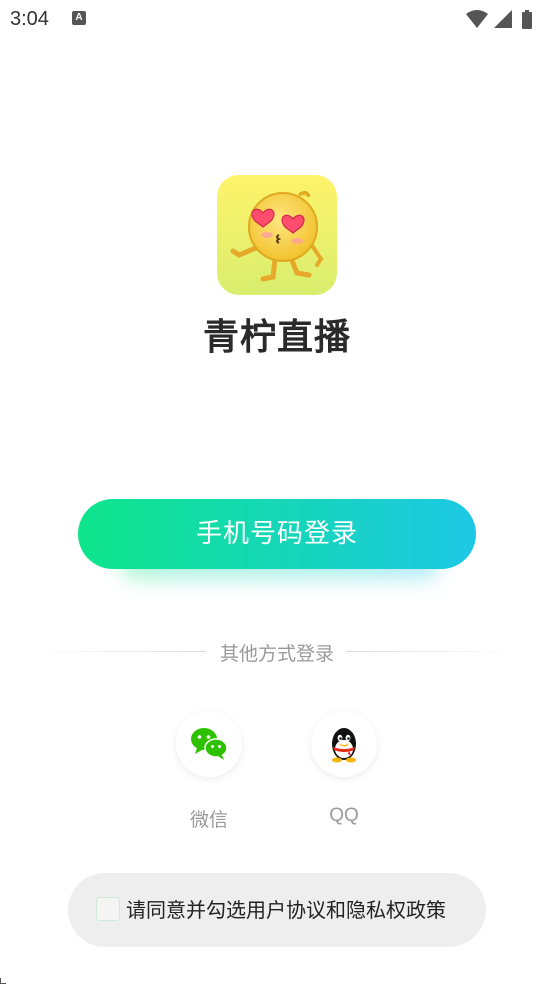 This screenshot has width=554, height=985. Describe the element at coordinates (433, 651) in the screenshot. I see `divider-right` at that location.